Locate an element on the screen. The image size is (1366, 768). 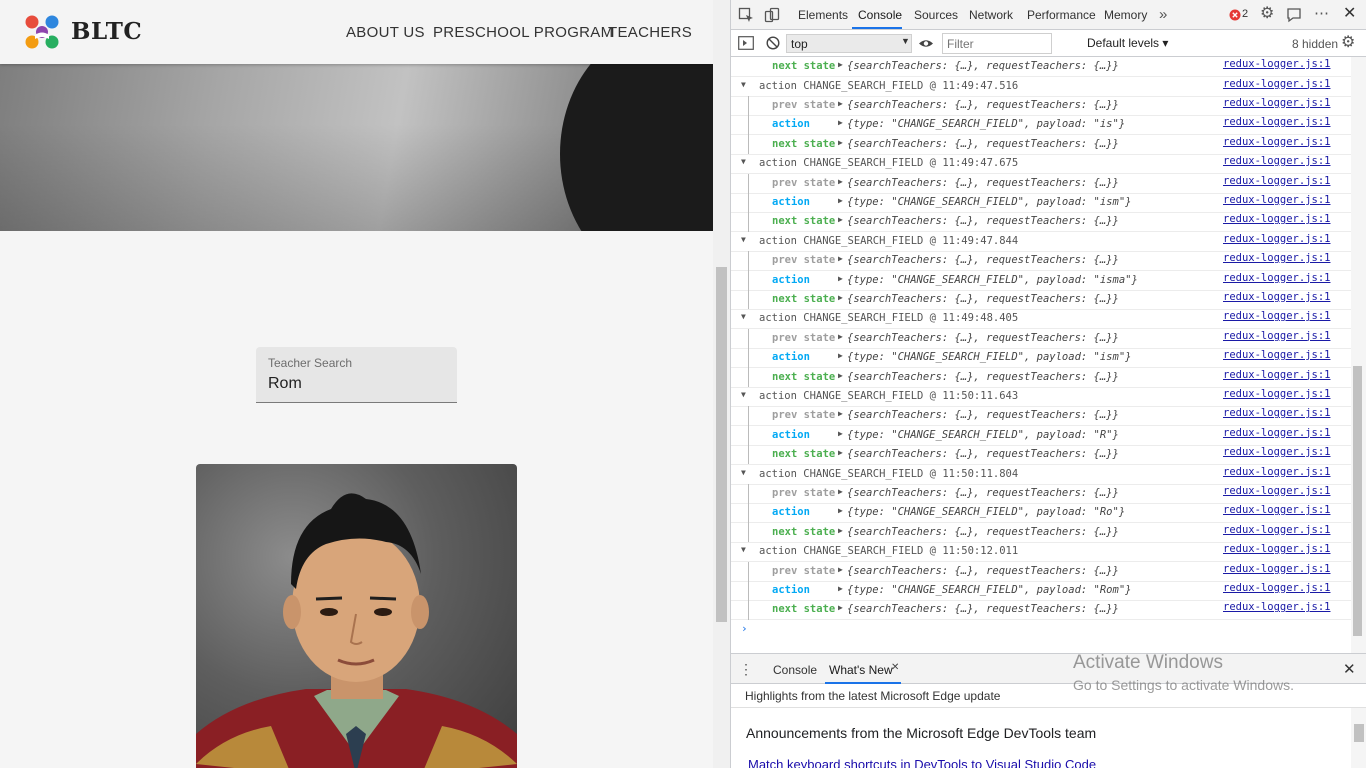
filter-input is located at coordinates (997, 43).